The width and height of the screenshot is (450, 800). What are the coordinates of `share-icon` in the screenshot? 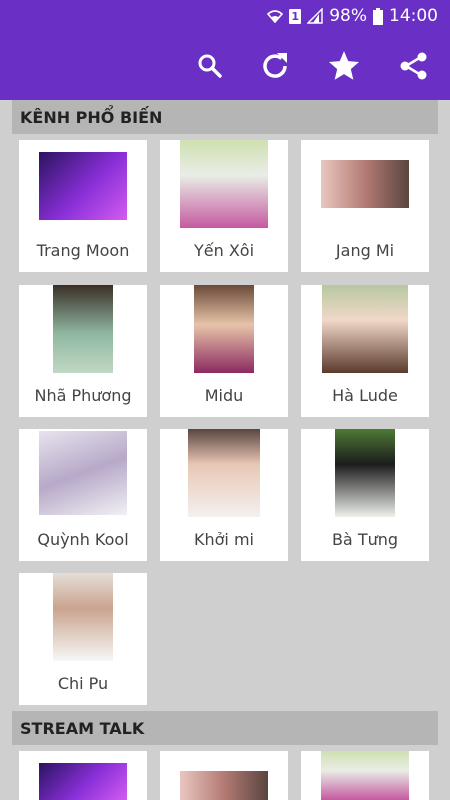 It's located at (414, 66).